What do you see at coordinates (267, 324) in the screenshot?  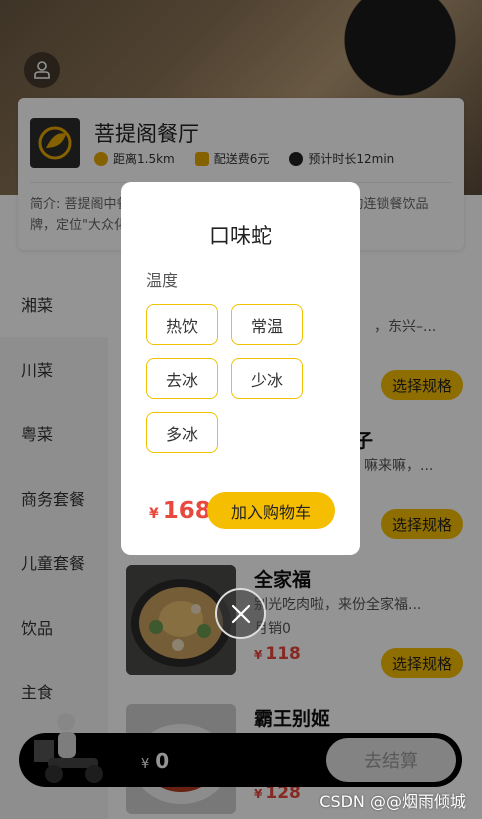 I see `option-room-temp: 常温` at bounding box center [267, 324].